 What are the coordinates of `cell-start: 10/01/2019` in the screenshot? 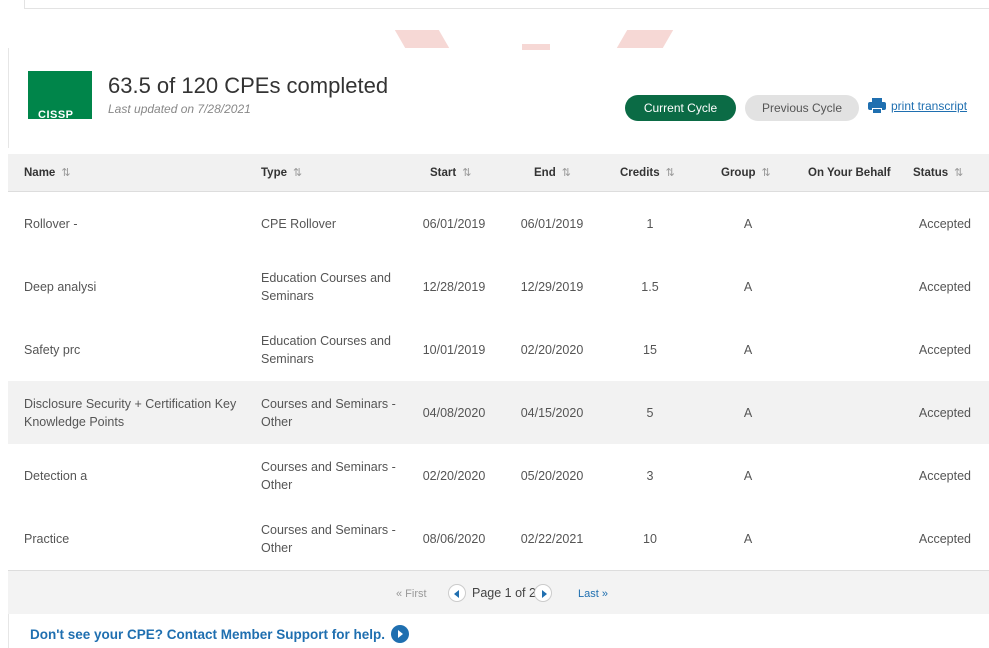 It's located at (454, 349).